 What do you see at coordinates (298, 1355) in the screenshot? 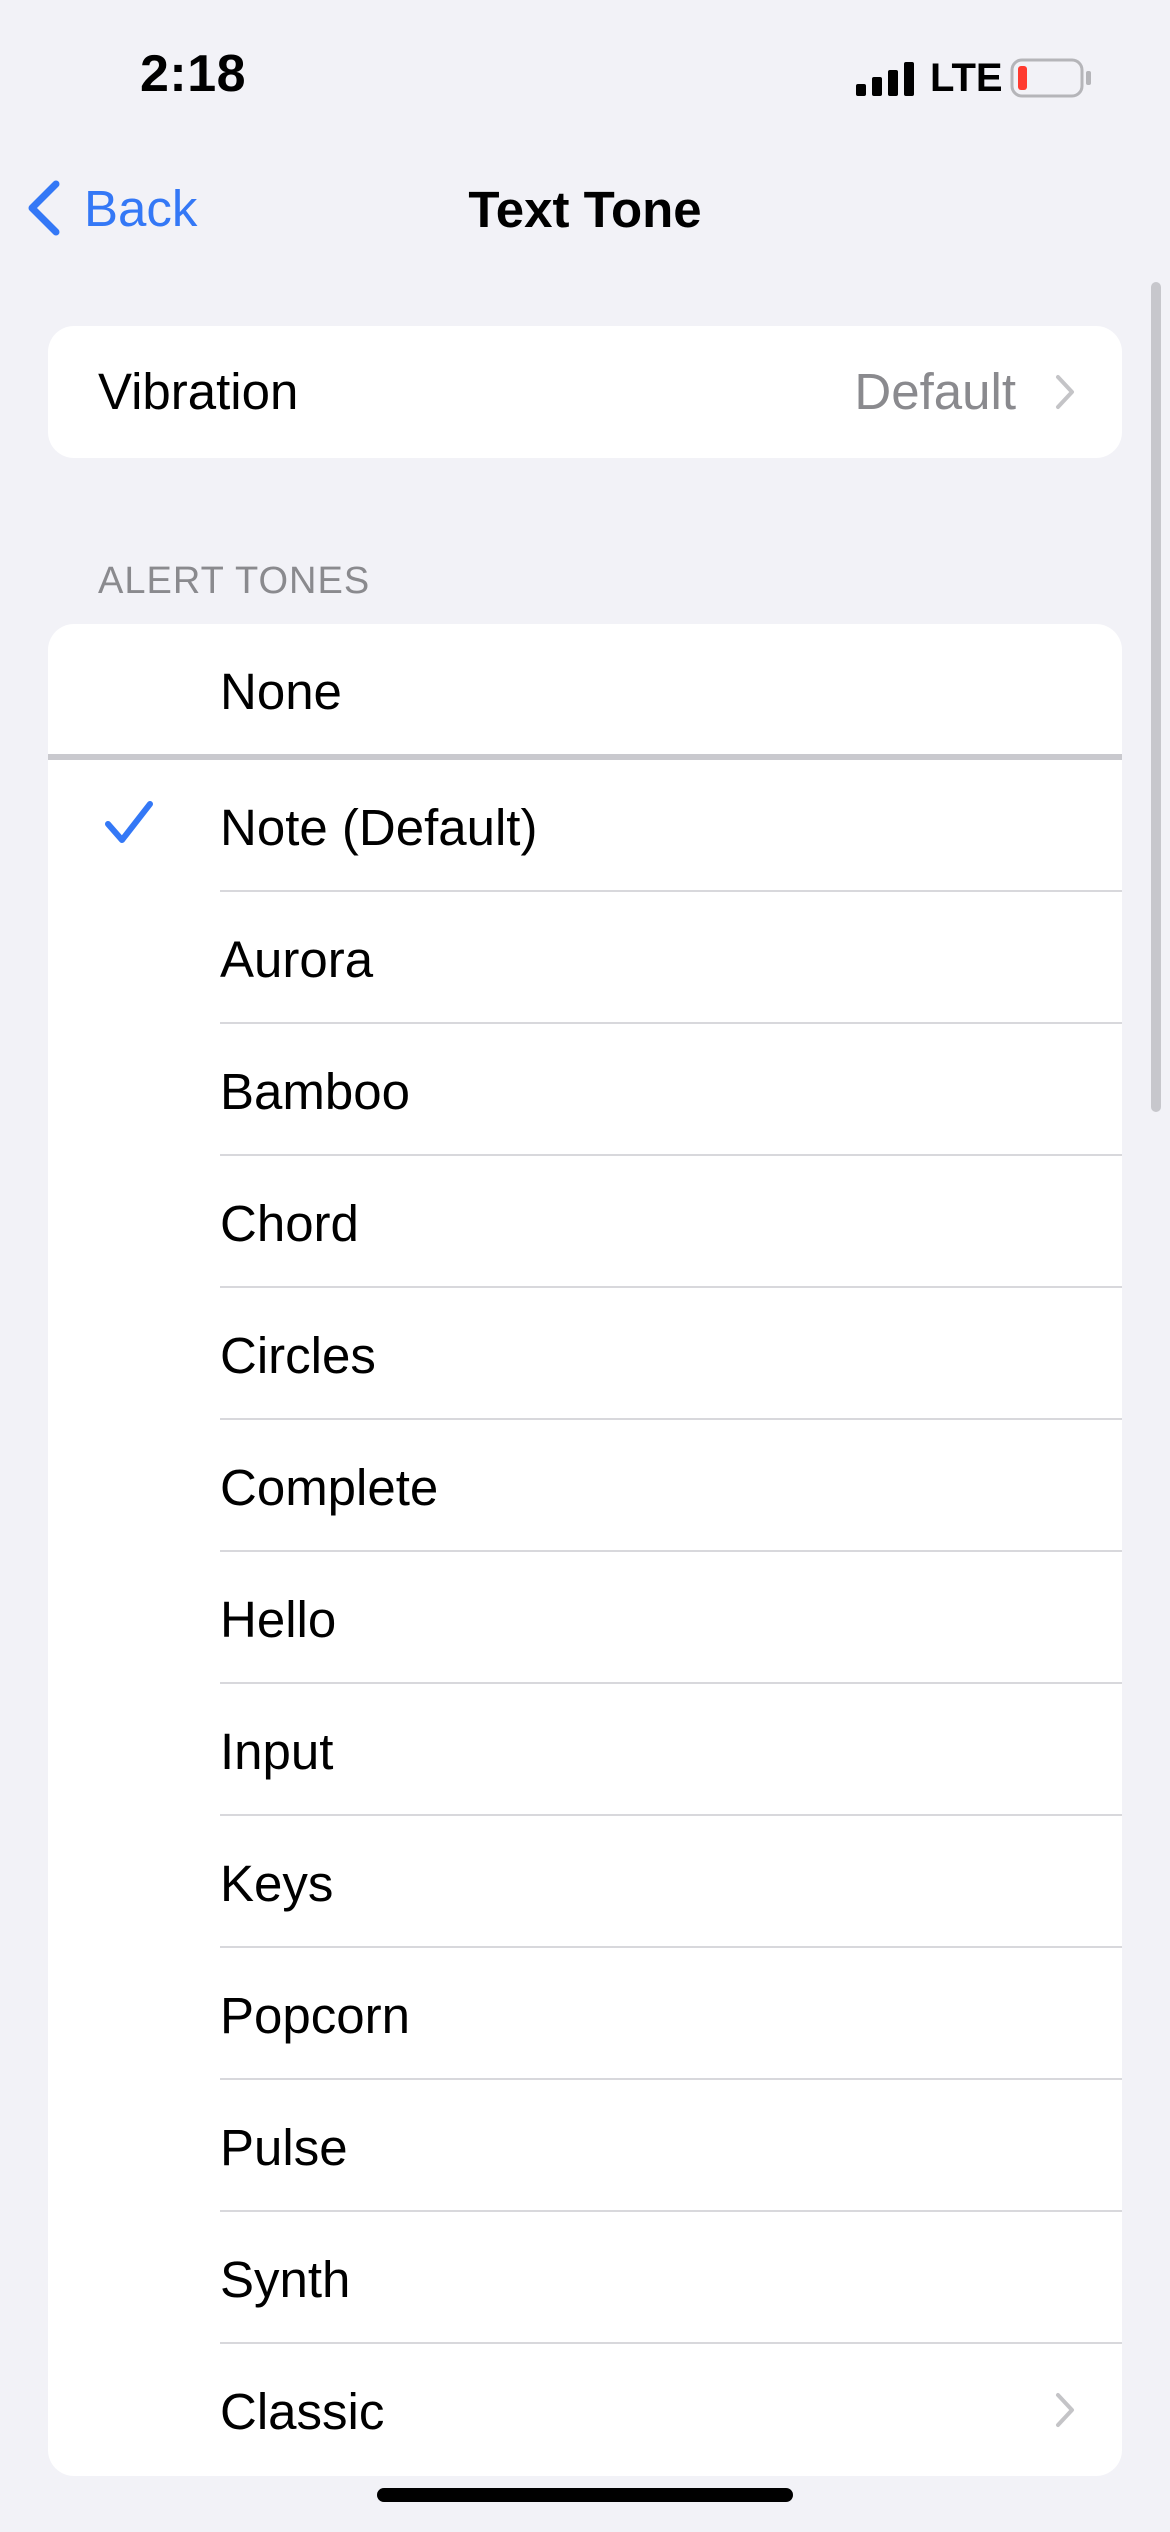
I see `tone-label: Circles` at bounding box center [298, 1355].